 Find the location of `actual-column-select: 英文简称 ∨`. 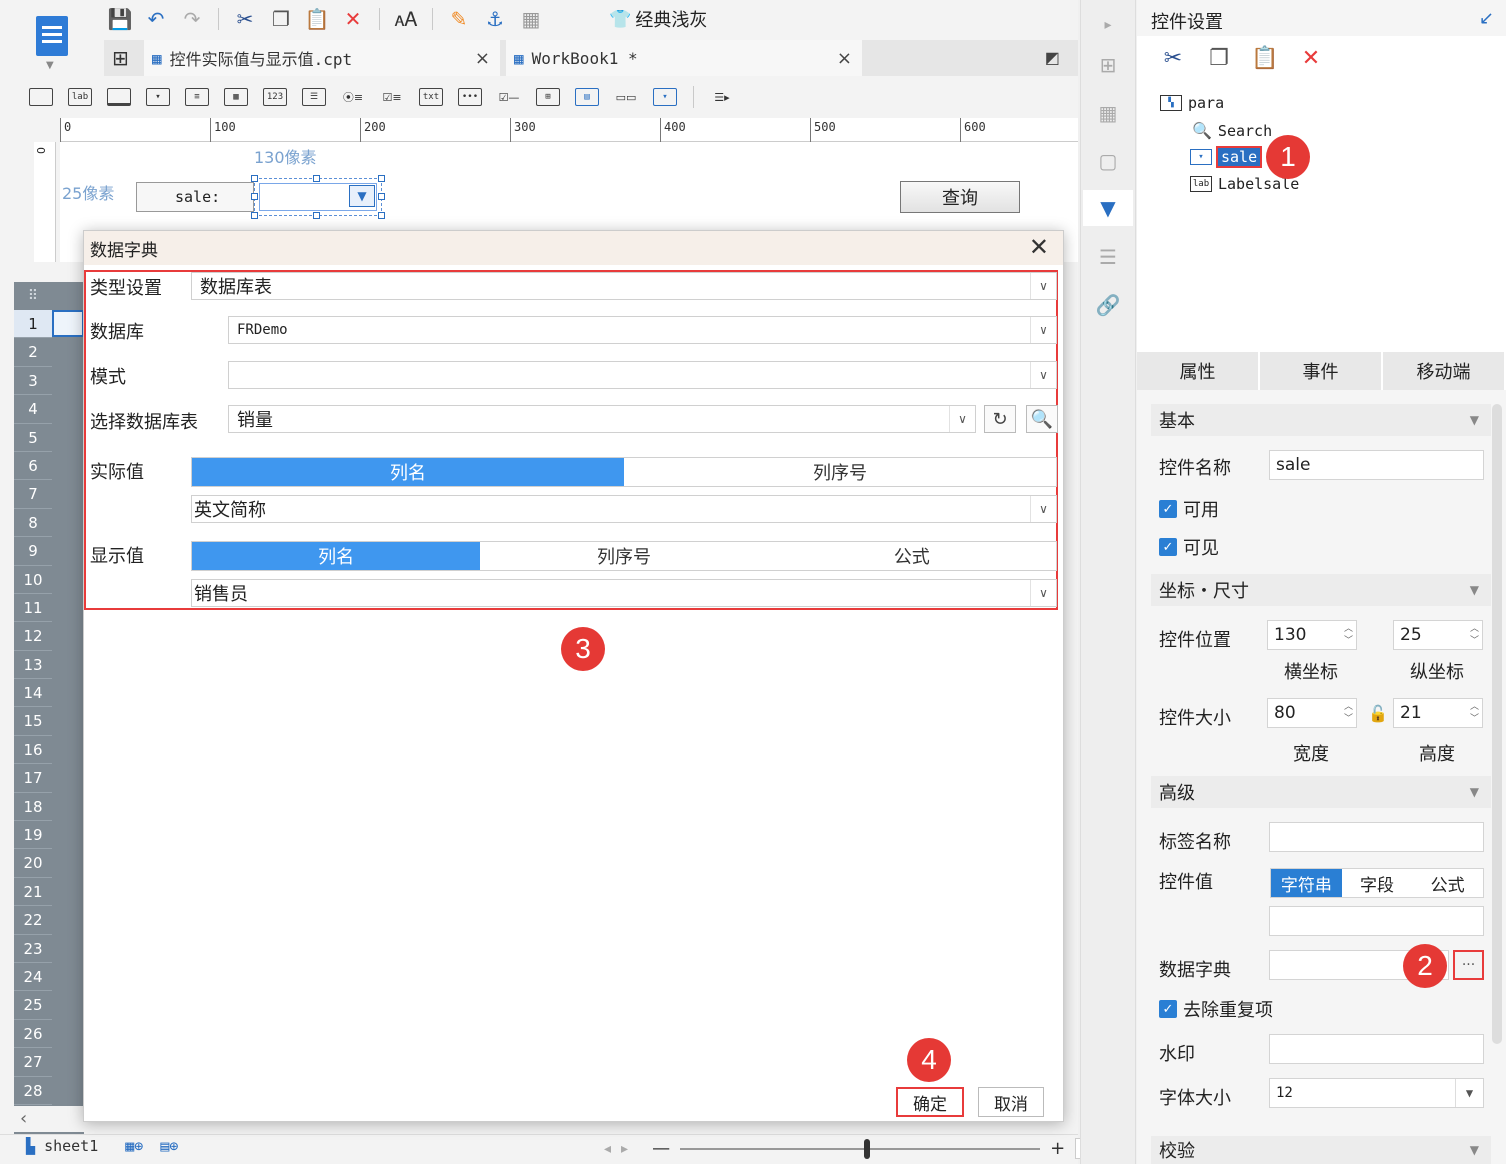

actual-column-select: 英文简称 ∨ is located at coordinates (624, 509).